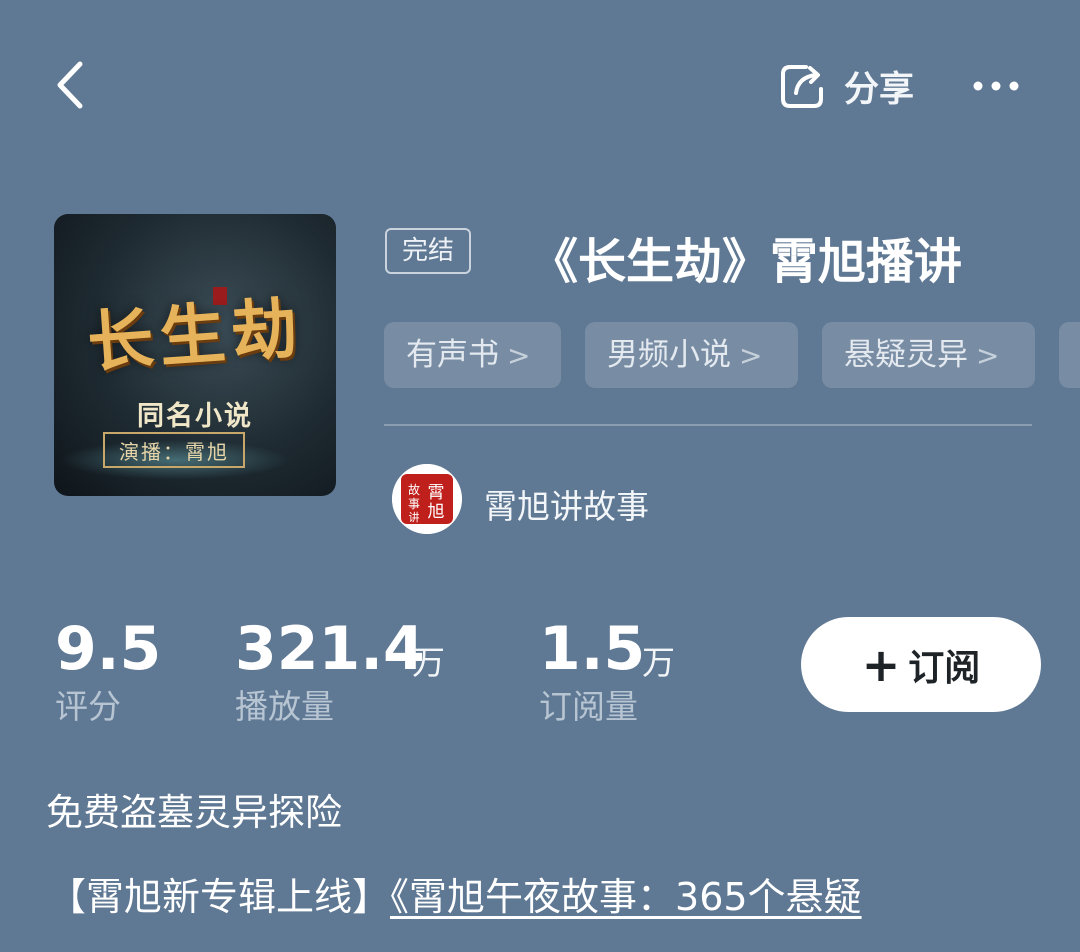  I want to click on tag-suspense: 悬疑灵异 >, so click(928, 355).